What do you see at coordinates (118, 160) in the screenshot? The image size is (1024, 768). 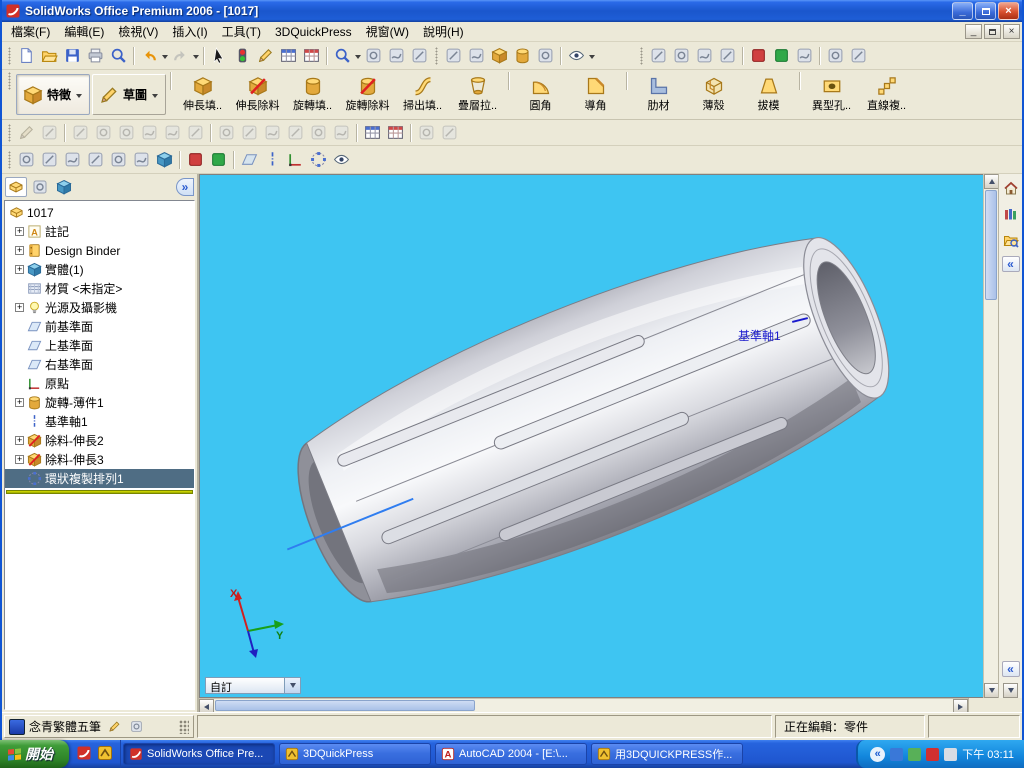 I see `view-top-button` at bounding box center [118, 160].